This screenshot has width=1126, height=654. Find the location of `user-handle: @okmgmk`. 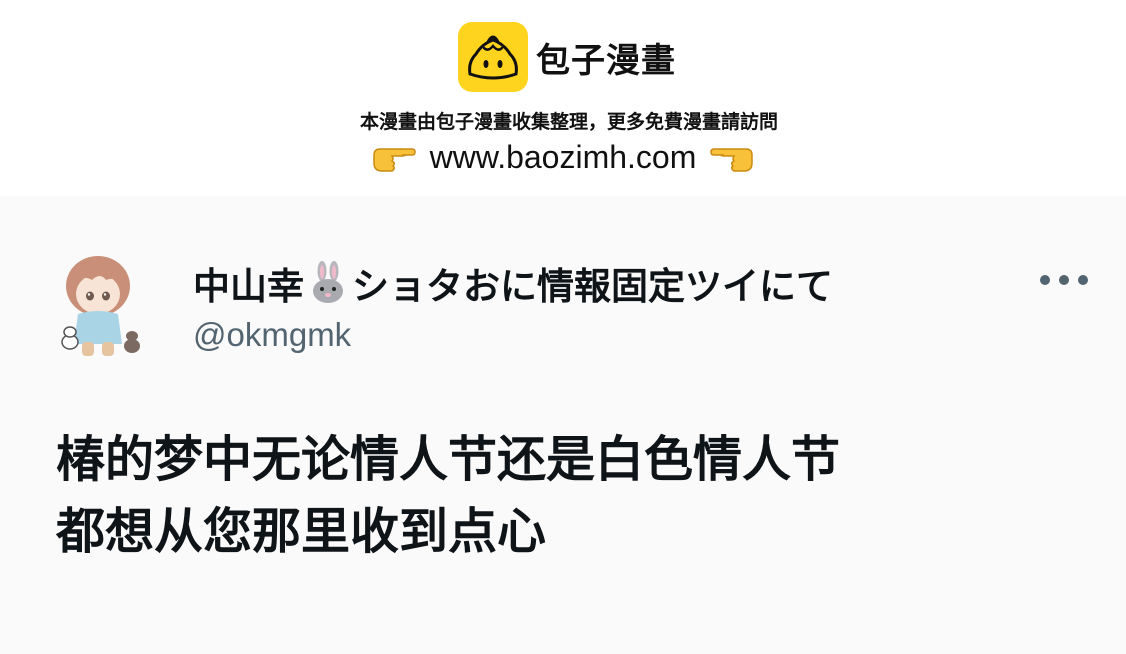

user-handle: @okmgmk is located at coordinates (272, 335).